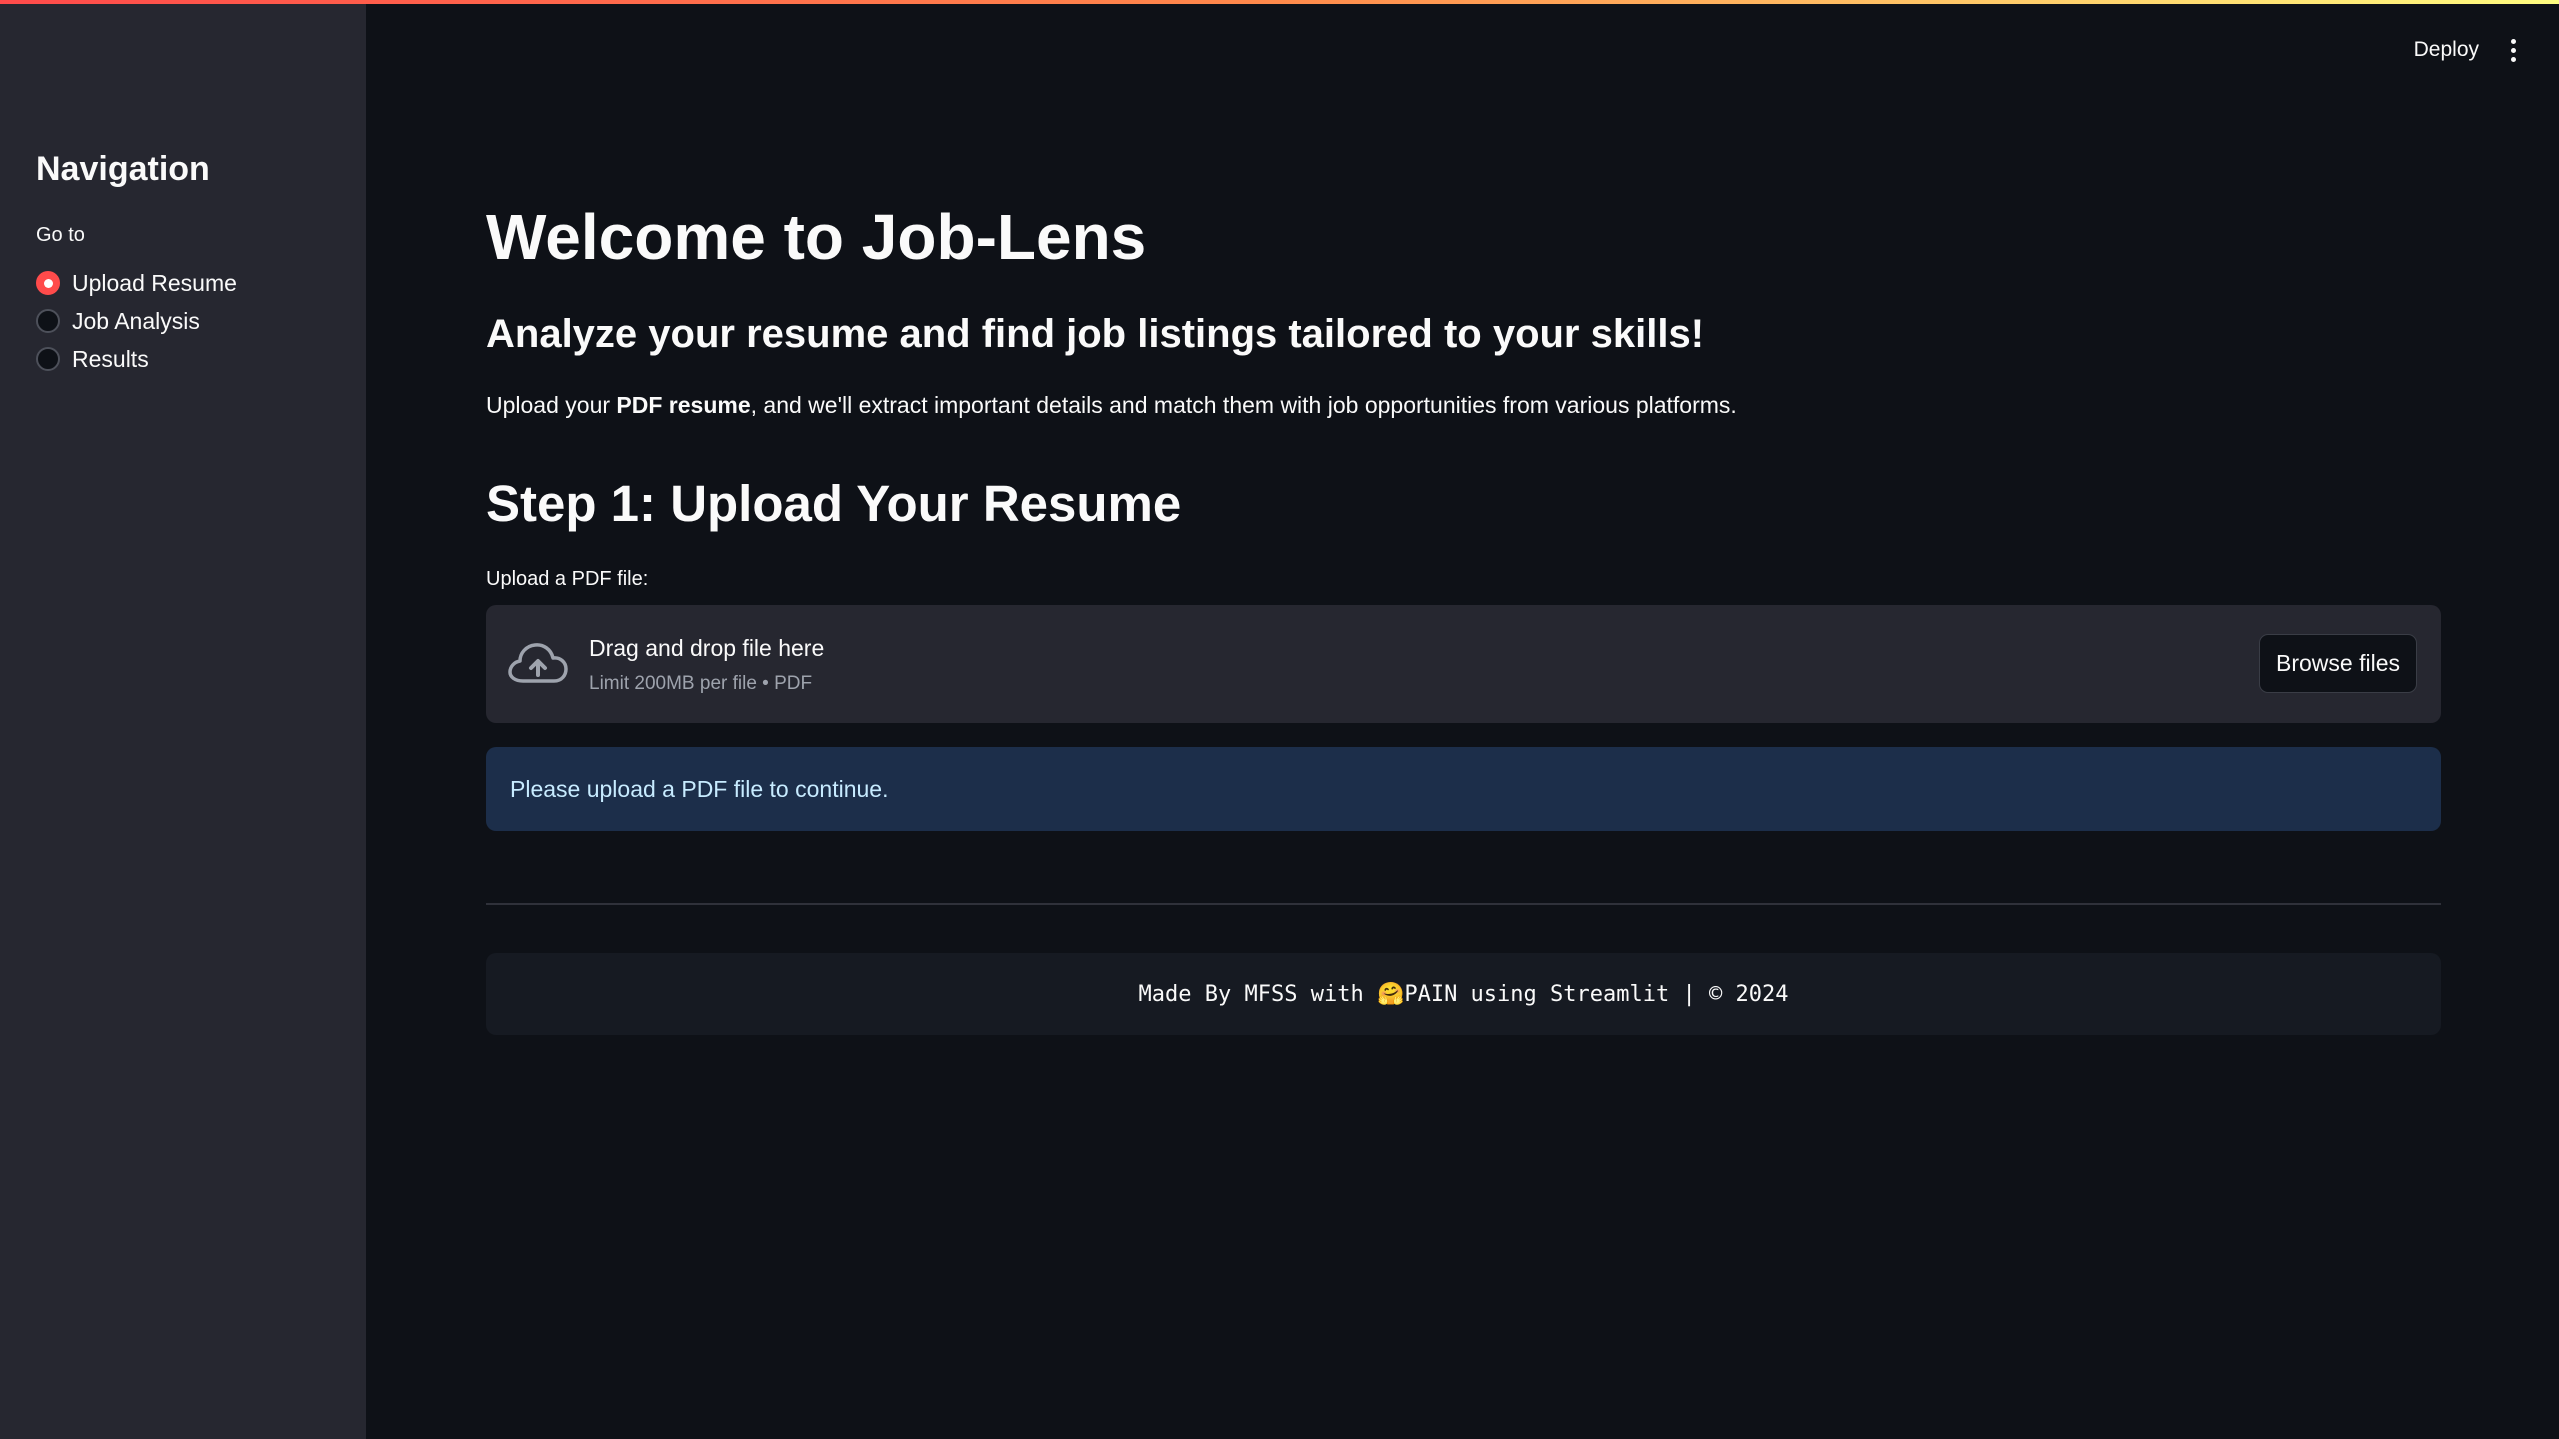 The width and height of the screenshot is (2559, 1439). I want to click on radio-selected-icon, so click(48, 283).